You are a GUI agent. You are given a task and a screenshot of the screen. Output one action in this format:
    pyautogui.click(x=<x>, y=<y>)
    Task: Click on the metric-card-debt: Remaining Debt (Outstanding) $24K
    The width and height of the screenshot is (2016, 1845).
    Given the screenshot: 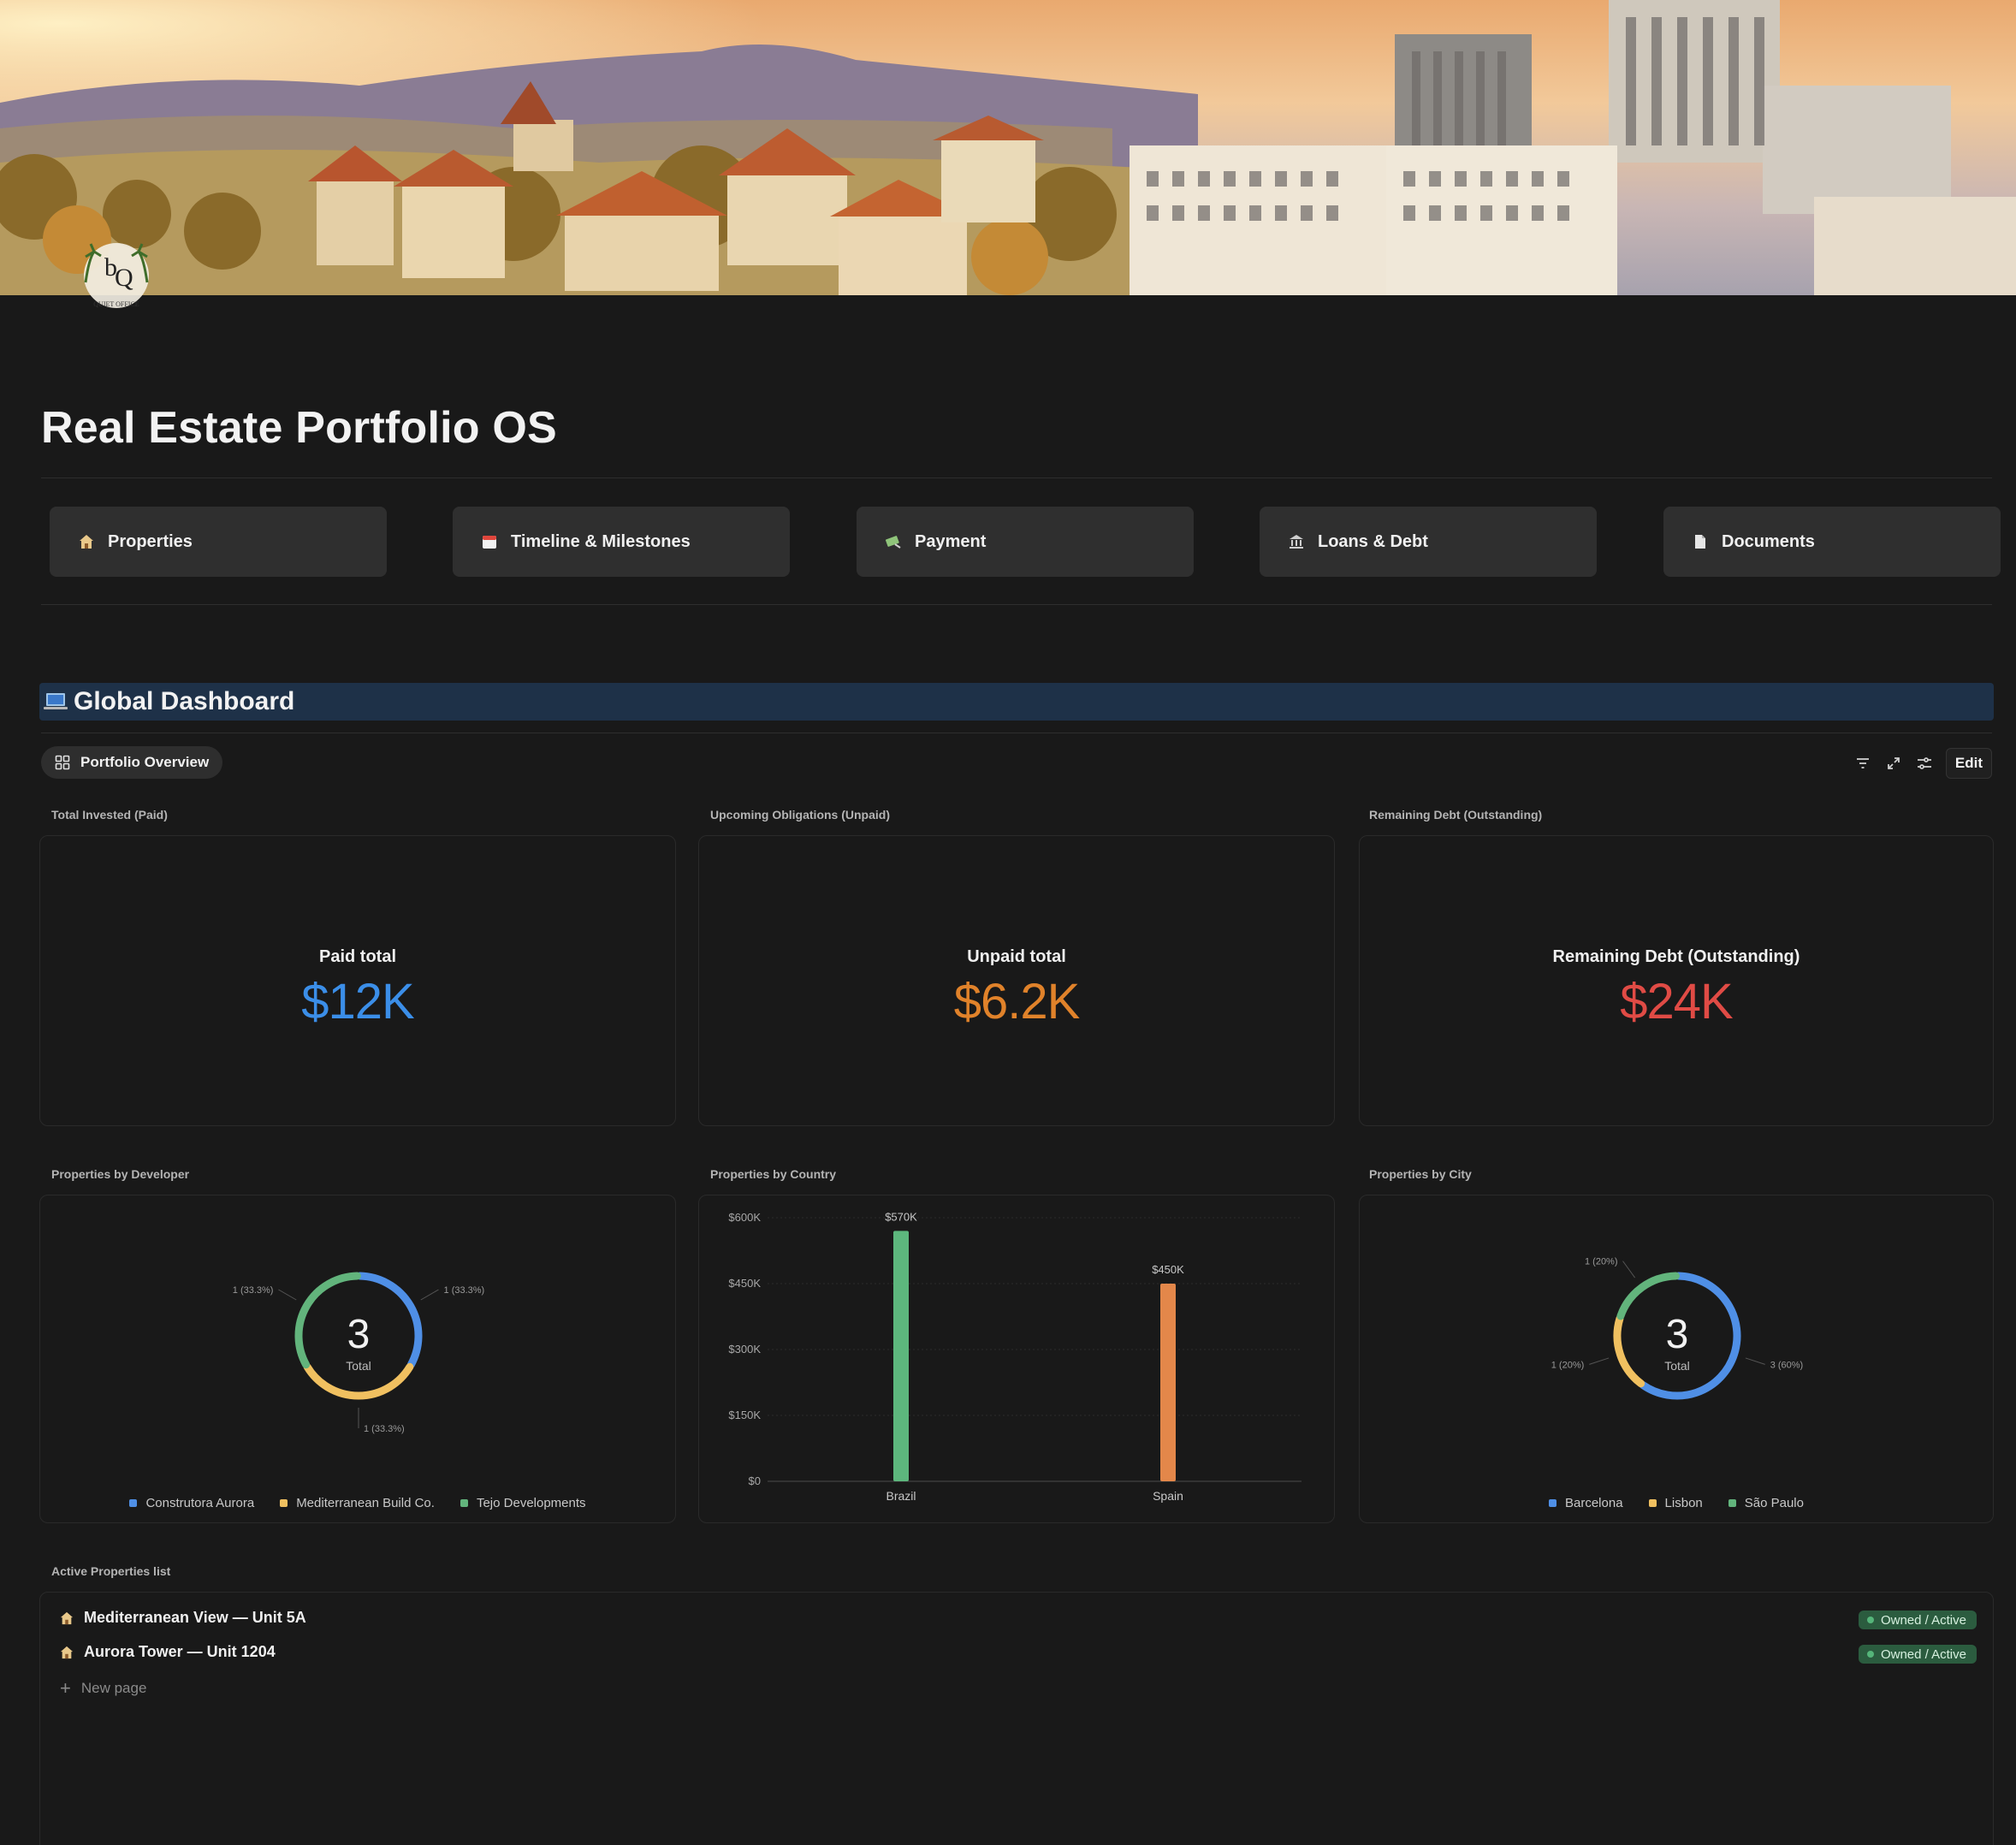 What is the action you would take?
    pyautogui.click(x=1676, y=981)
    